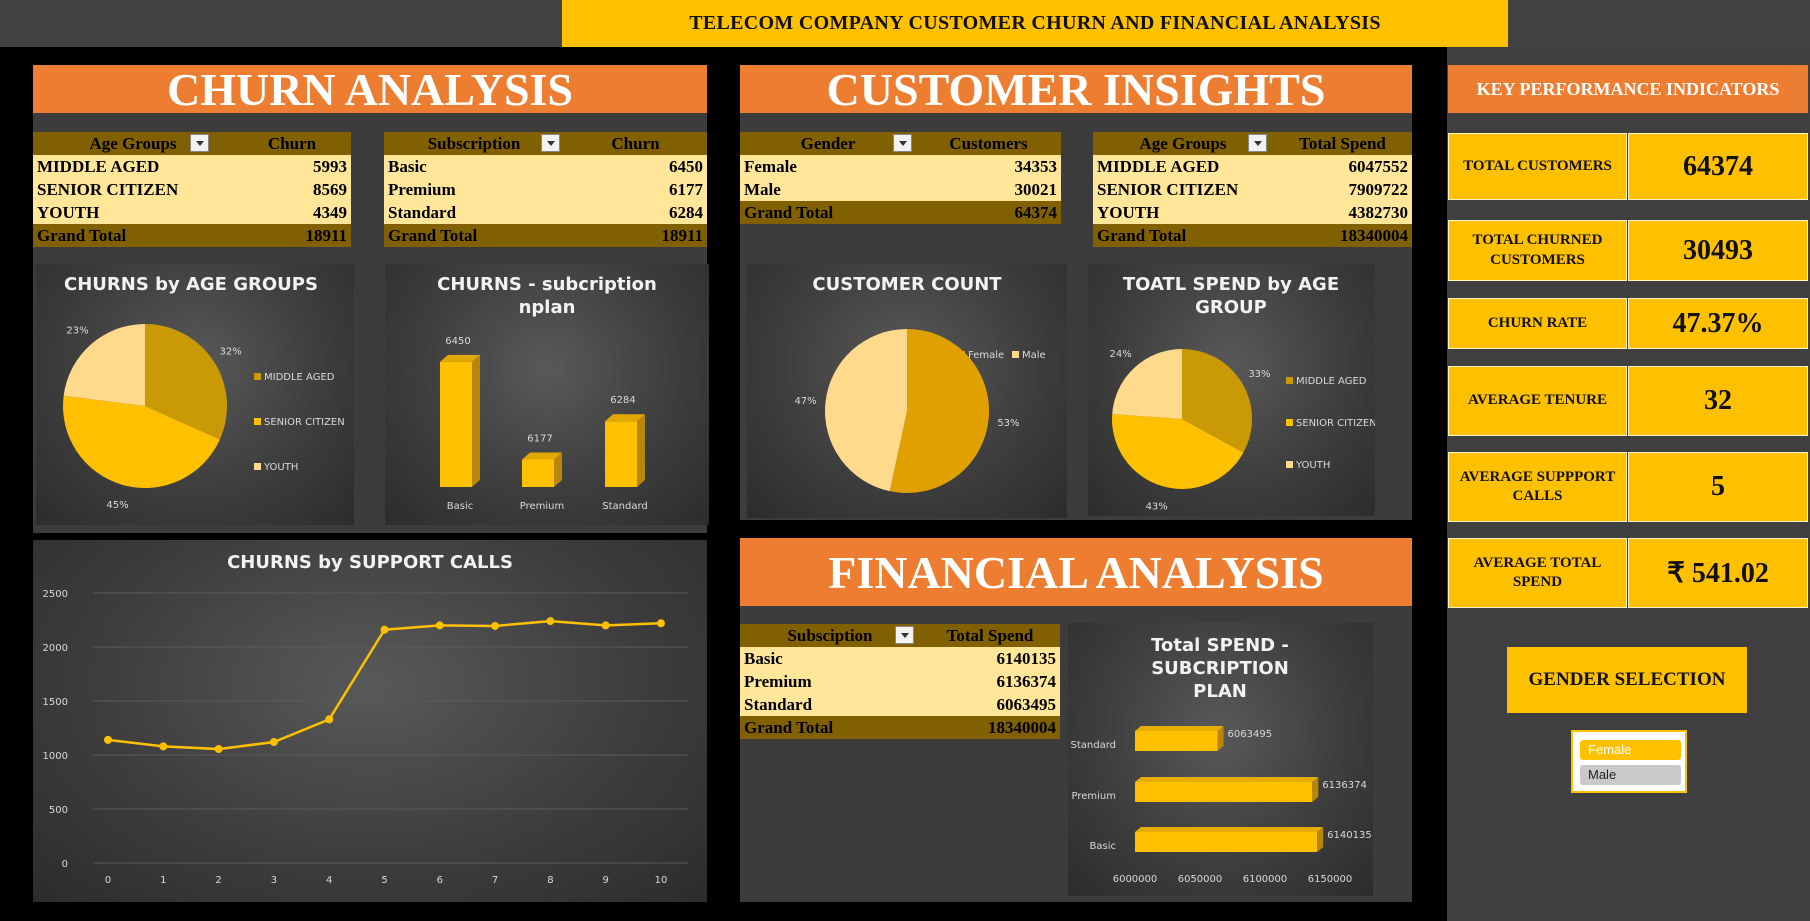 This screenshot has width=1810, height=921. I want to click on slicer-option-female: Female, so click(1630, 750).